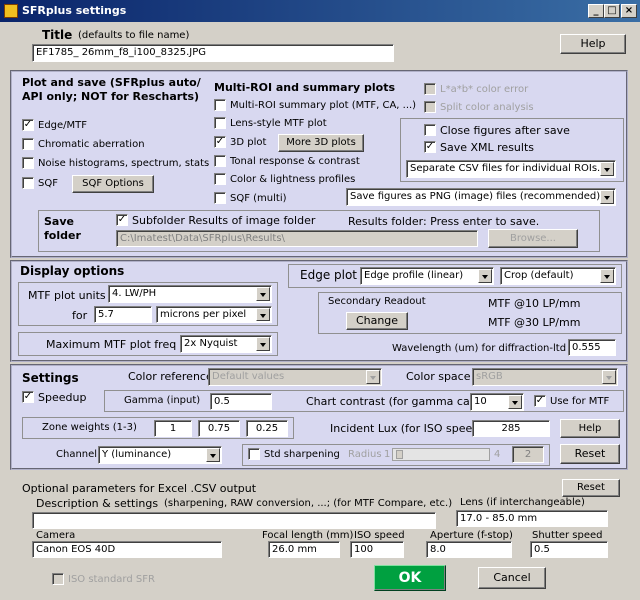  I want to click on color-reference-select: Default values, so click(295, 377).